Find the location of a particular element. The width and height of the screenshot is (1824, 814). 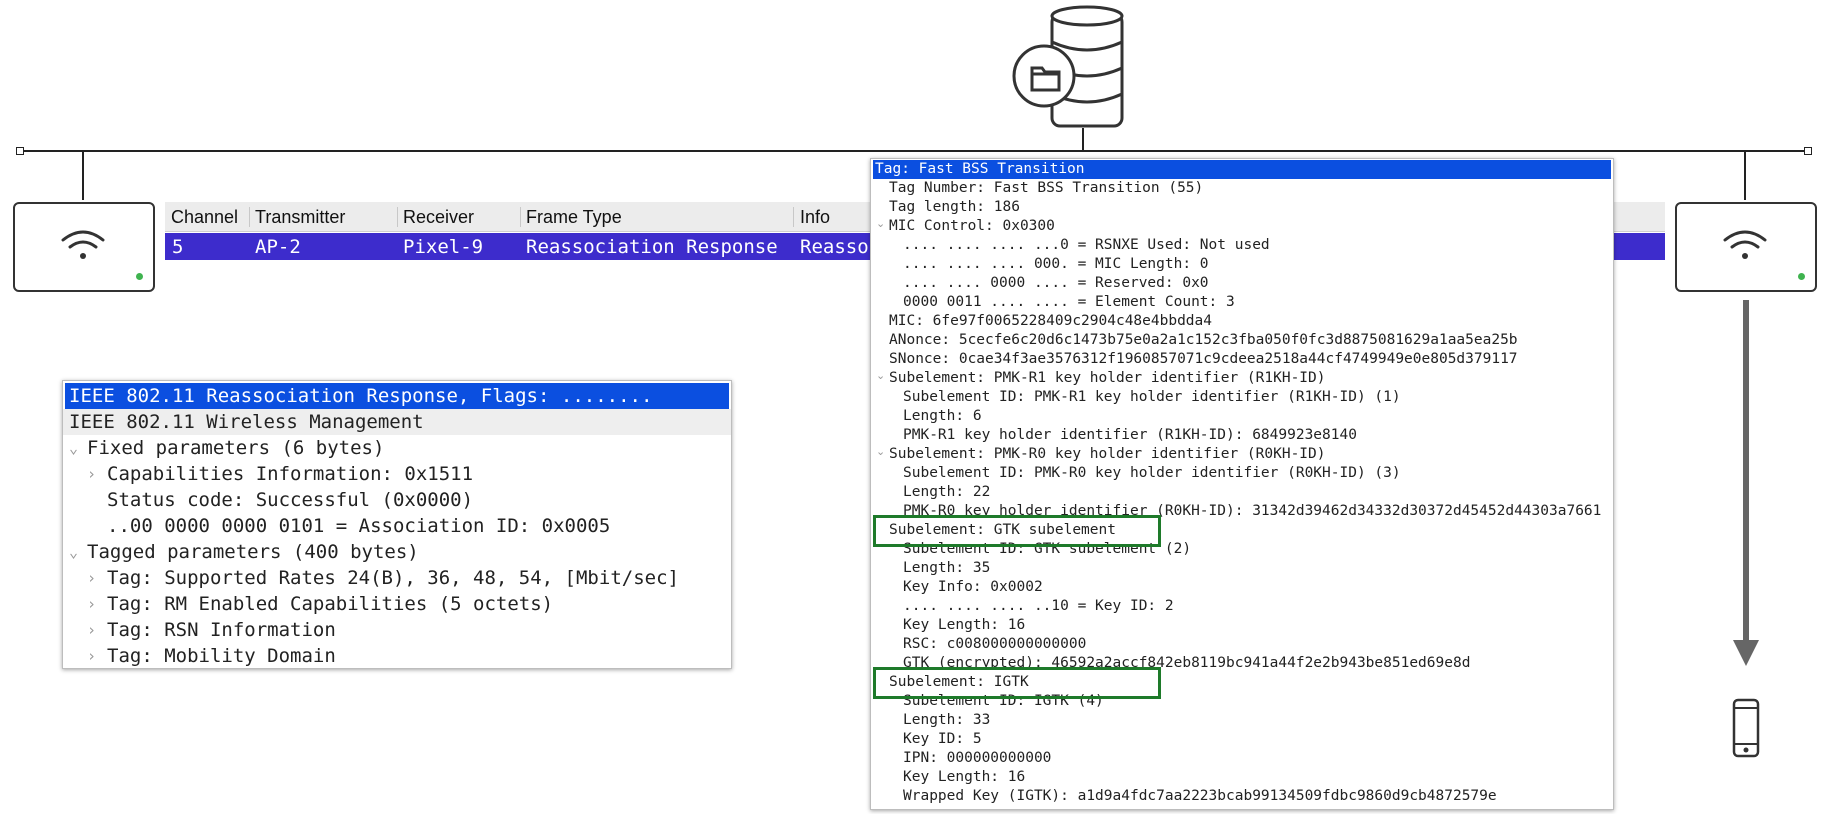

tree-item-label: Capabilities Information: 0x1511 is located at coordinates (290, 474).